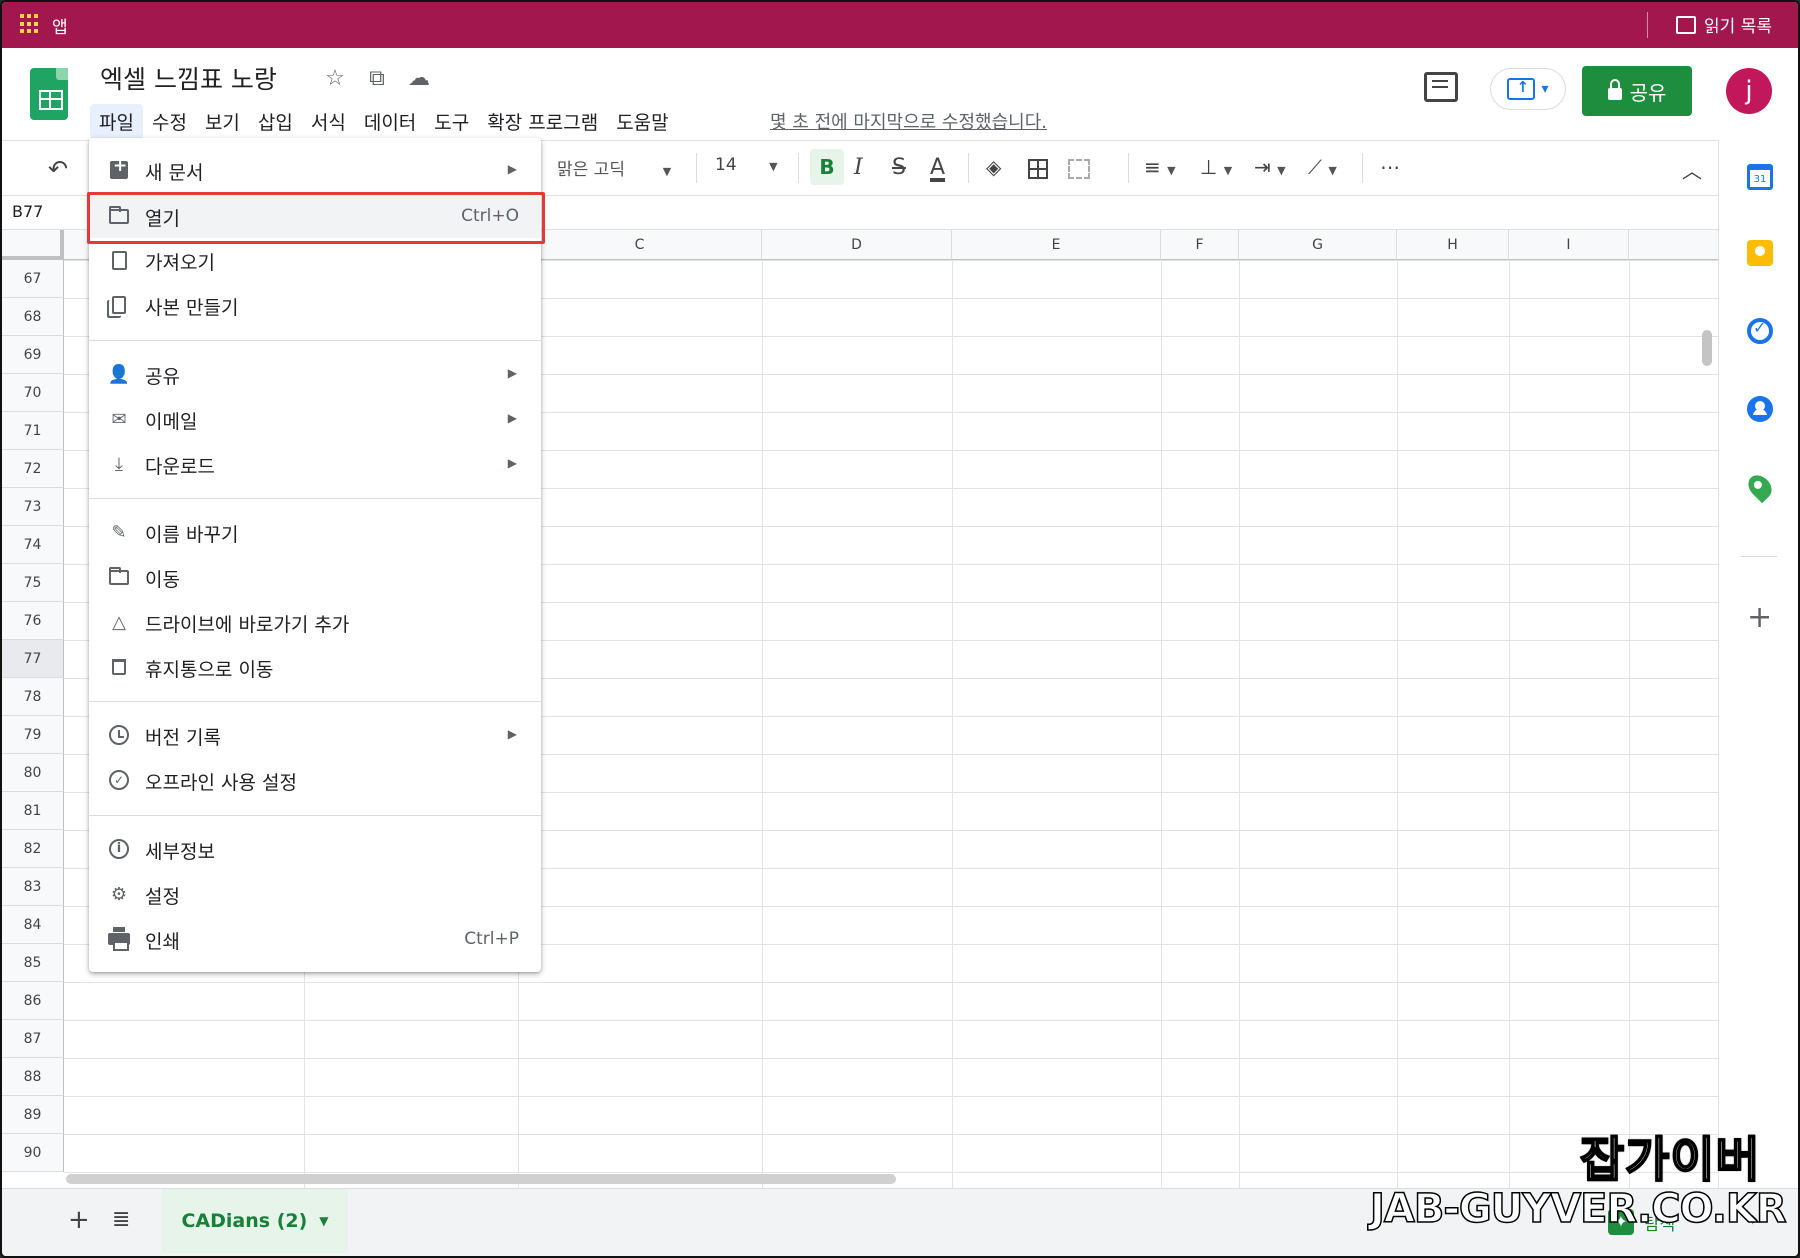 This screenshot has width=1800, height=1258. What do you see at coordinates (30, 24) in the screenshot?
I see `apps-grid-icon` at bounding box center [30, 24].